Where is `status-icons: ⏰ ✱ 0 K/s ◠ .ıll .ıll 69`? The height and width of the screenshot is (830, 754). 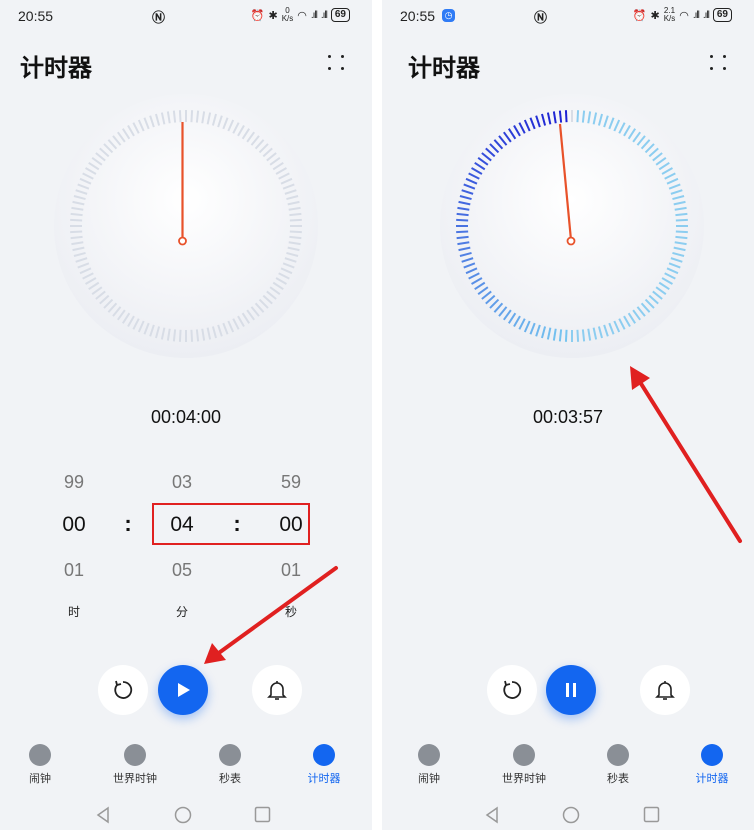 status-icons: ⏰ ✱ 0 K/s ◠ .ıll .ıll 69 is located at coordinates (300, 15).